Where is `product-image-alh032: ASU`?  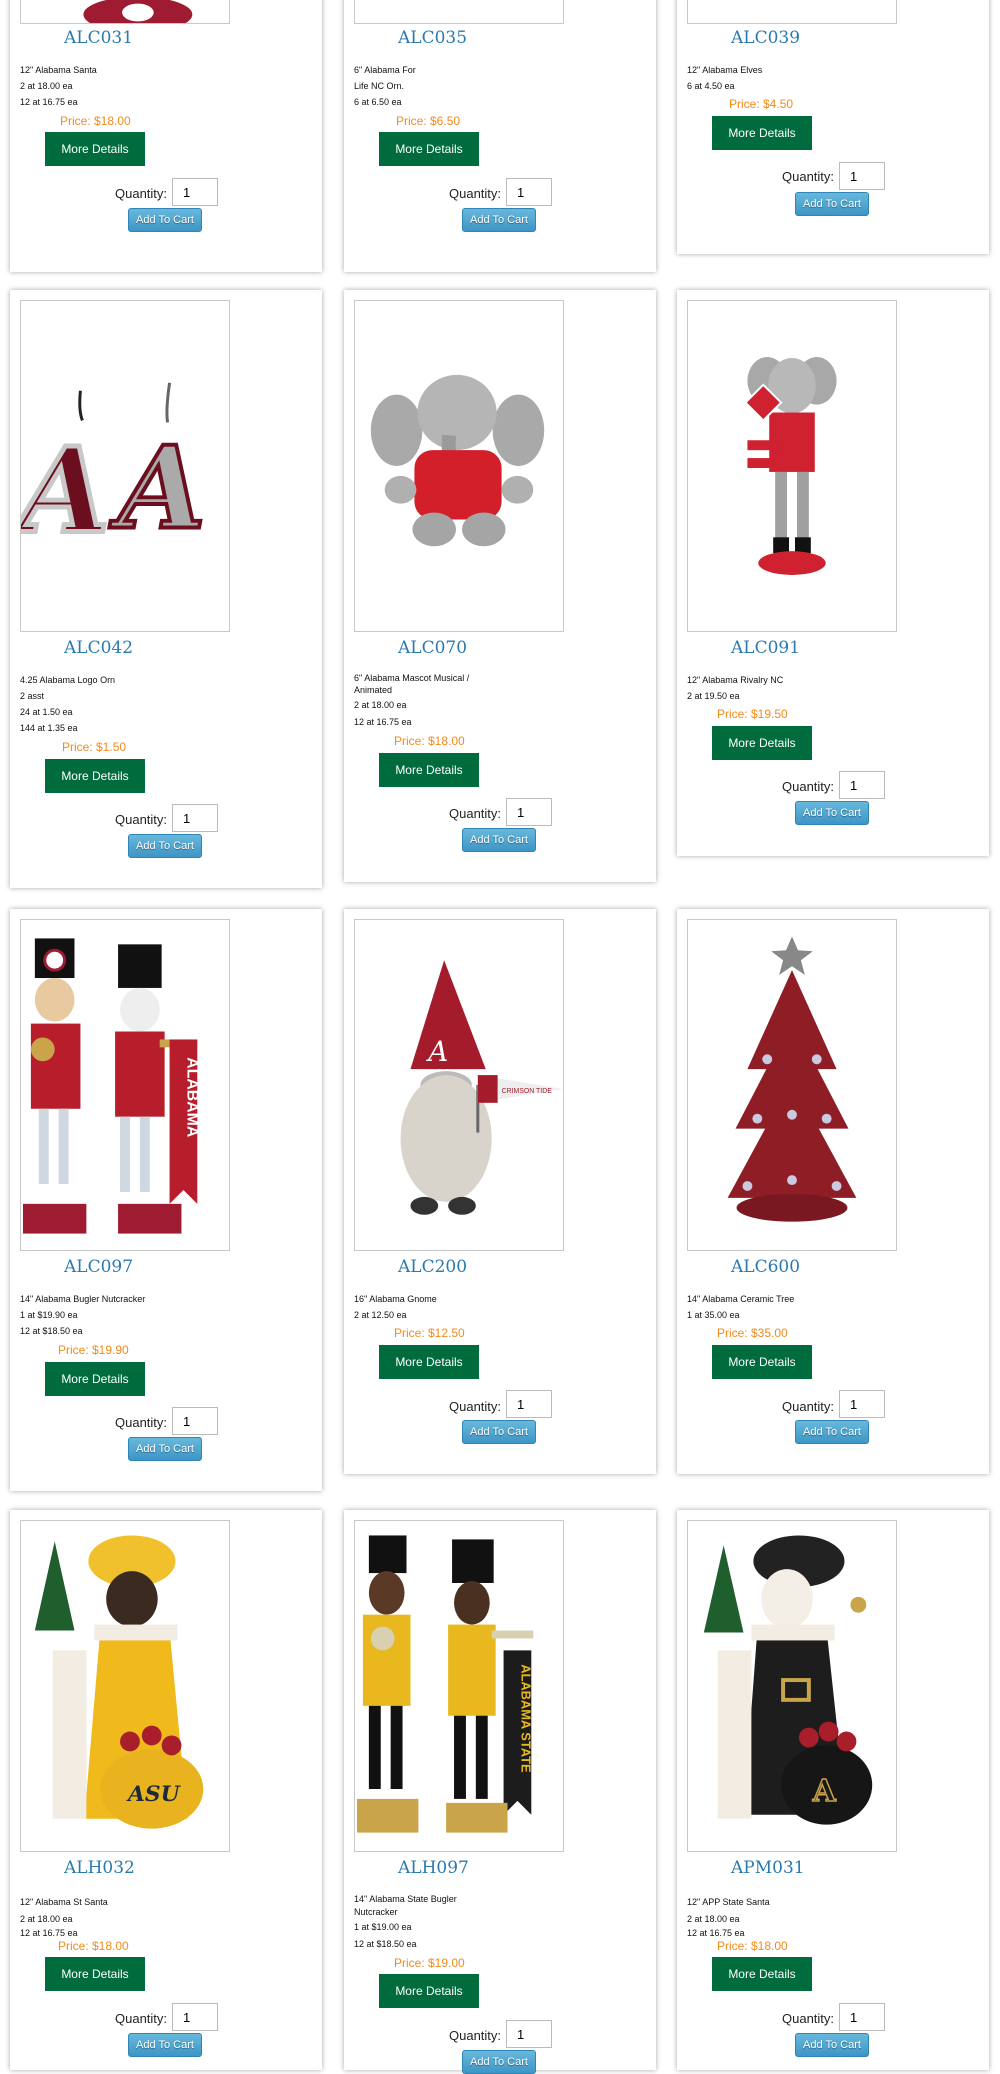
product-image-alh032: ASU is located at coordinates (125, 1686).